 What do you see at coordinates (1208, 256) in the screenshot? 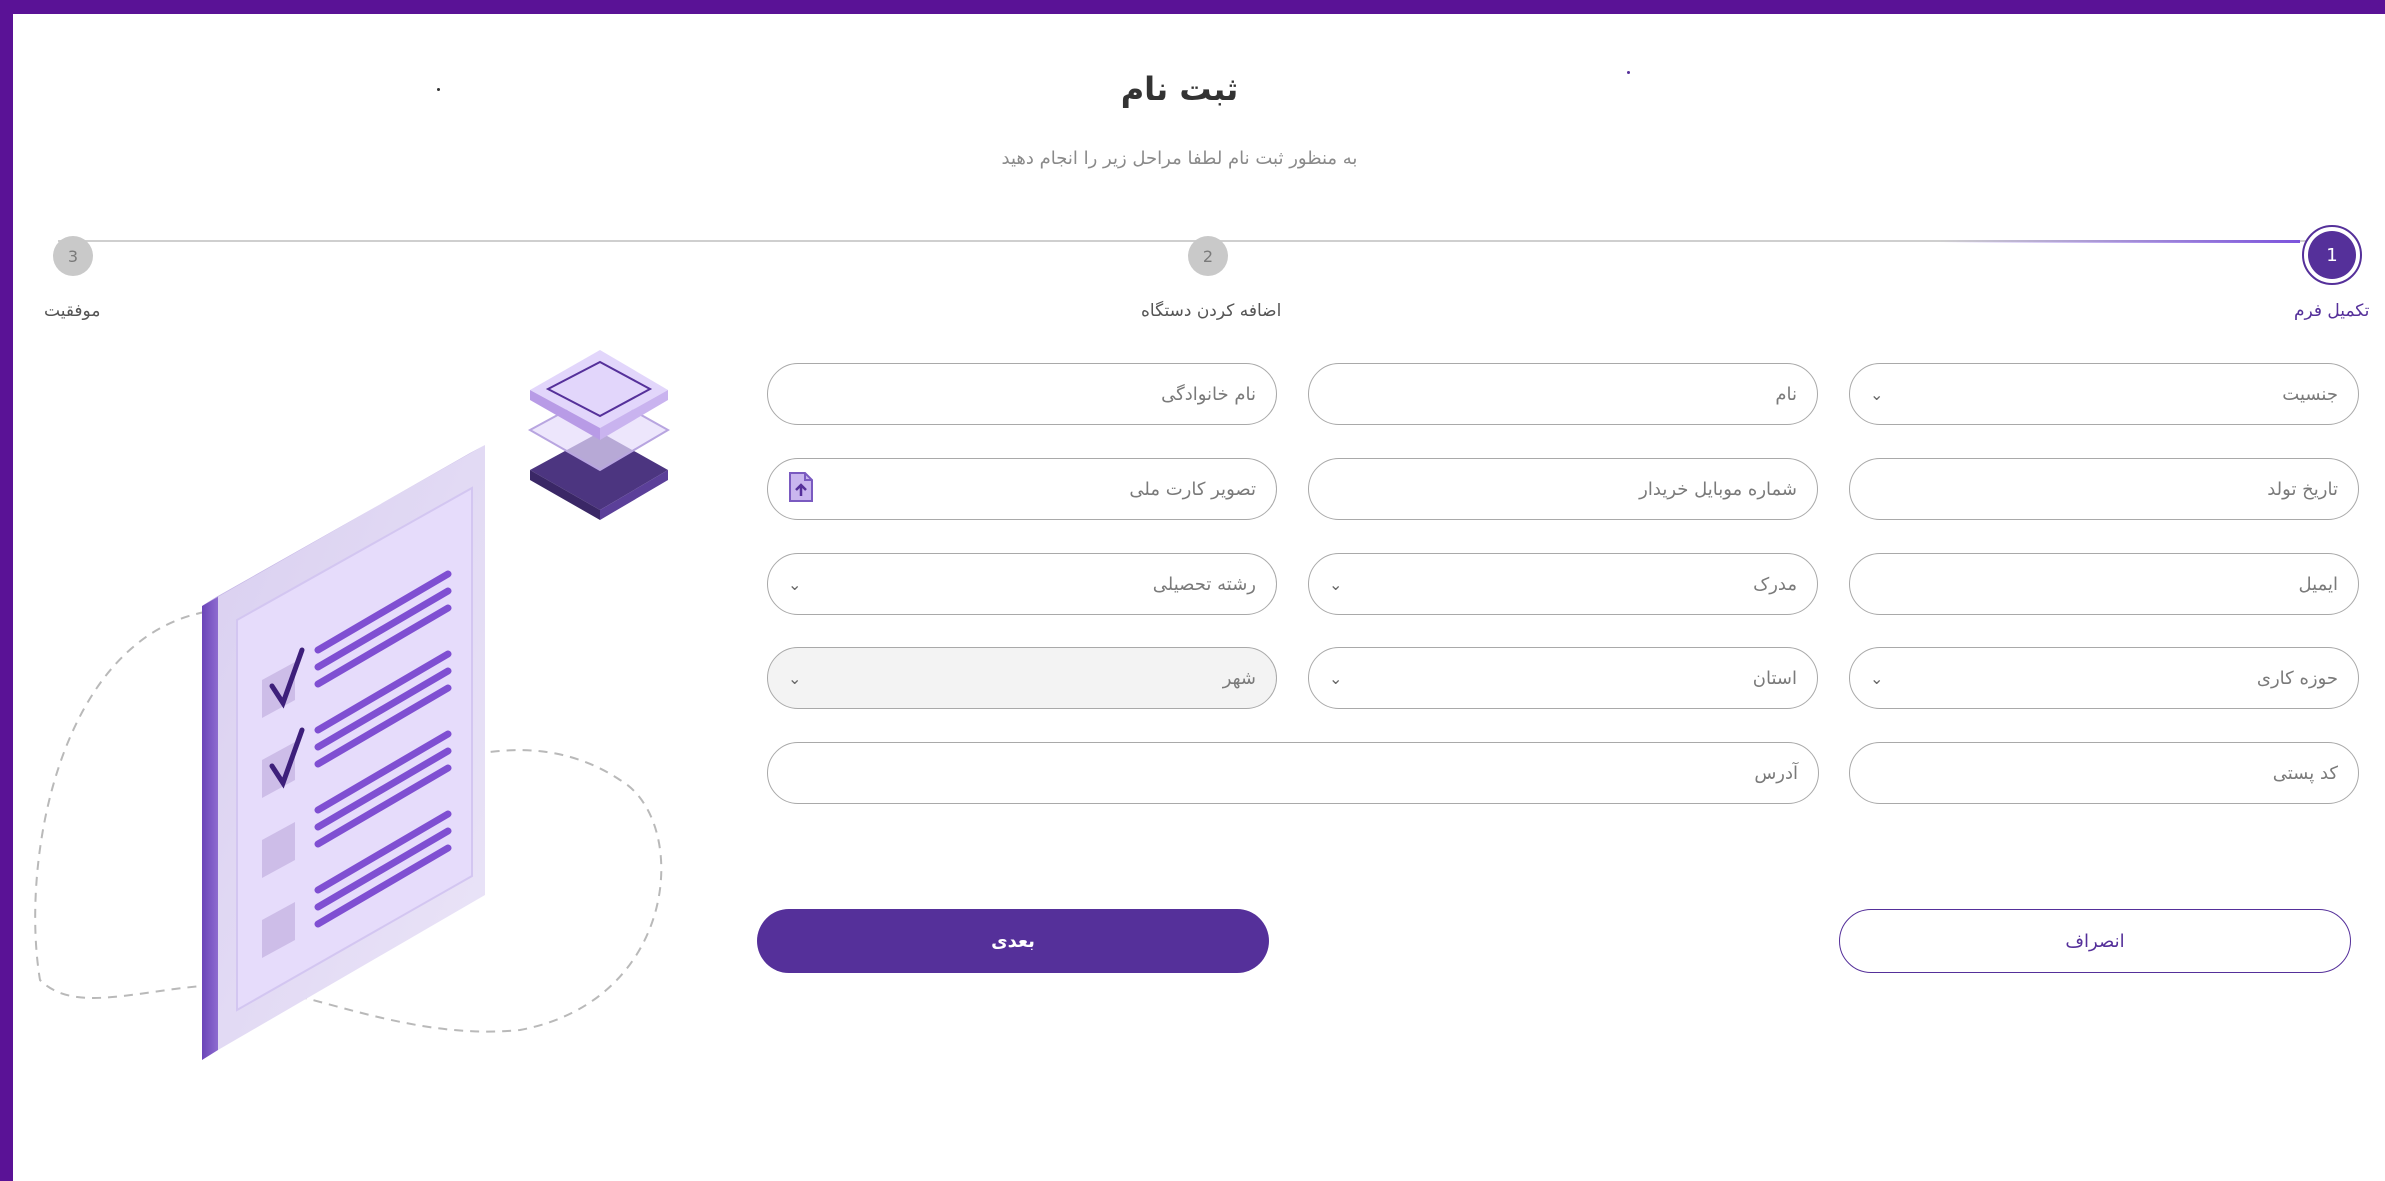
I see `step-2-indicator: 2` at bounding box center [1208, 256].